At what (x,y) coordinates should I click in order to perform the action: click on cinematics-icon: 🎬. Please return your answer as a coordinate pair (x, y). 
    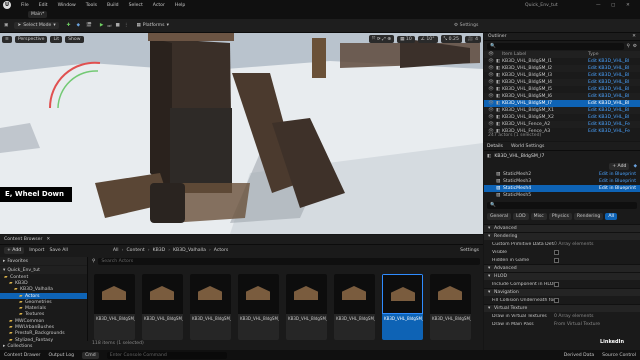
    Looking at the image, I should click on (89, 25).